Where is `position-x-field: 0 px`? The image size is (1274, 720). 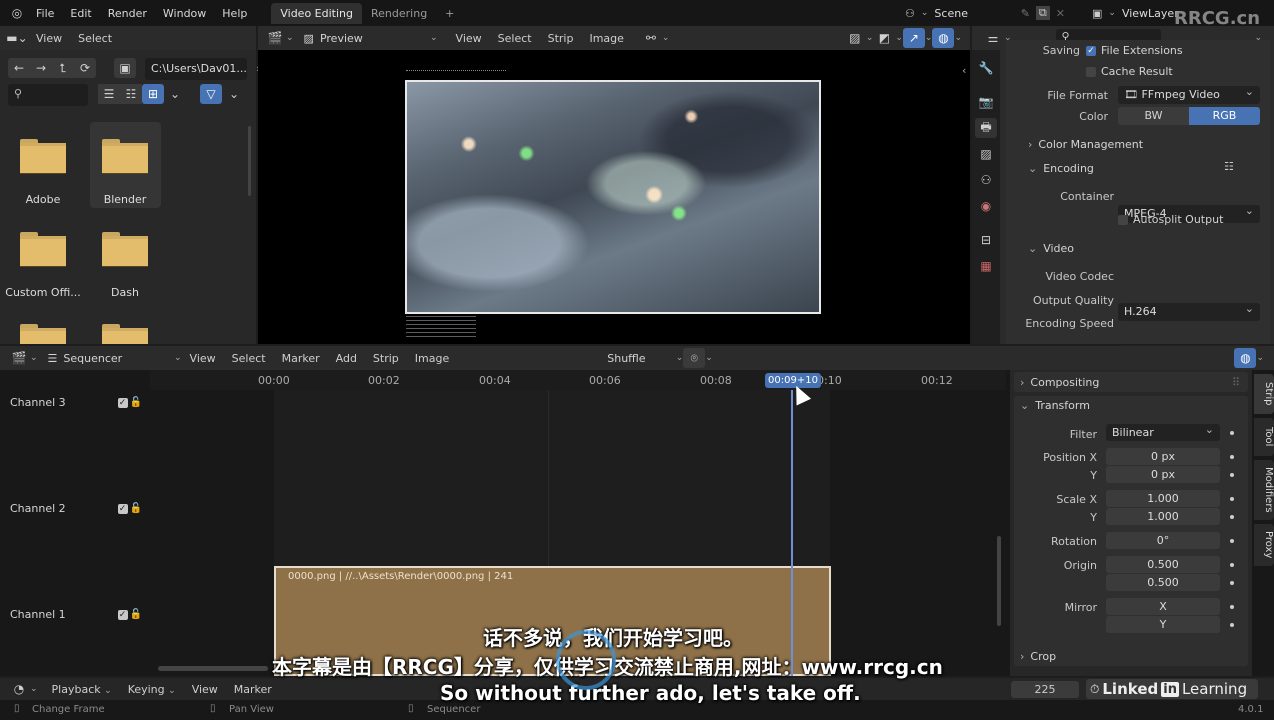 position-x-field: 0 px is located at coordinates (1163, 456).